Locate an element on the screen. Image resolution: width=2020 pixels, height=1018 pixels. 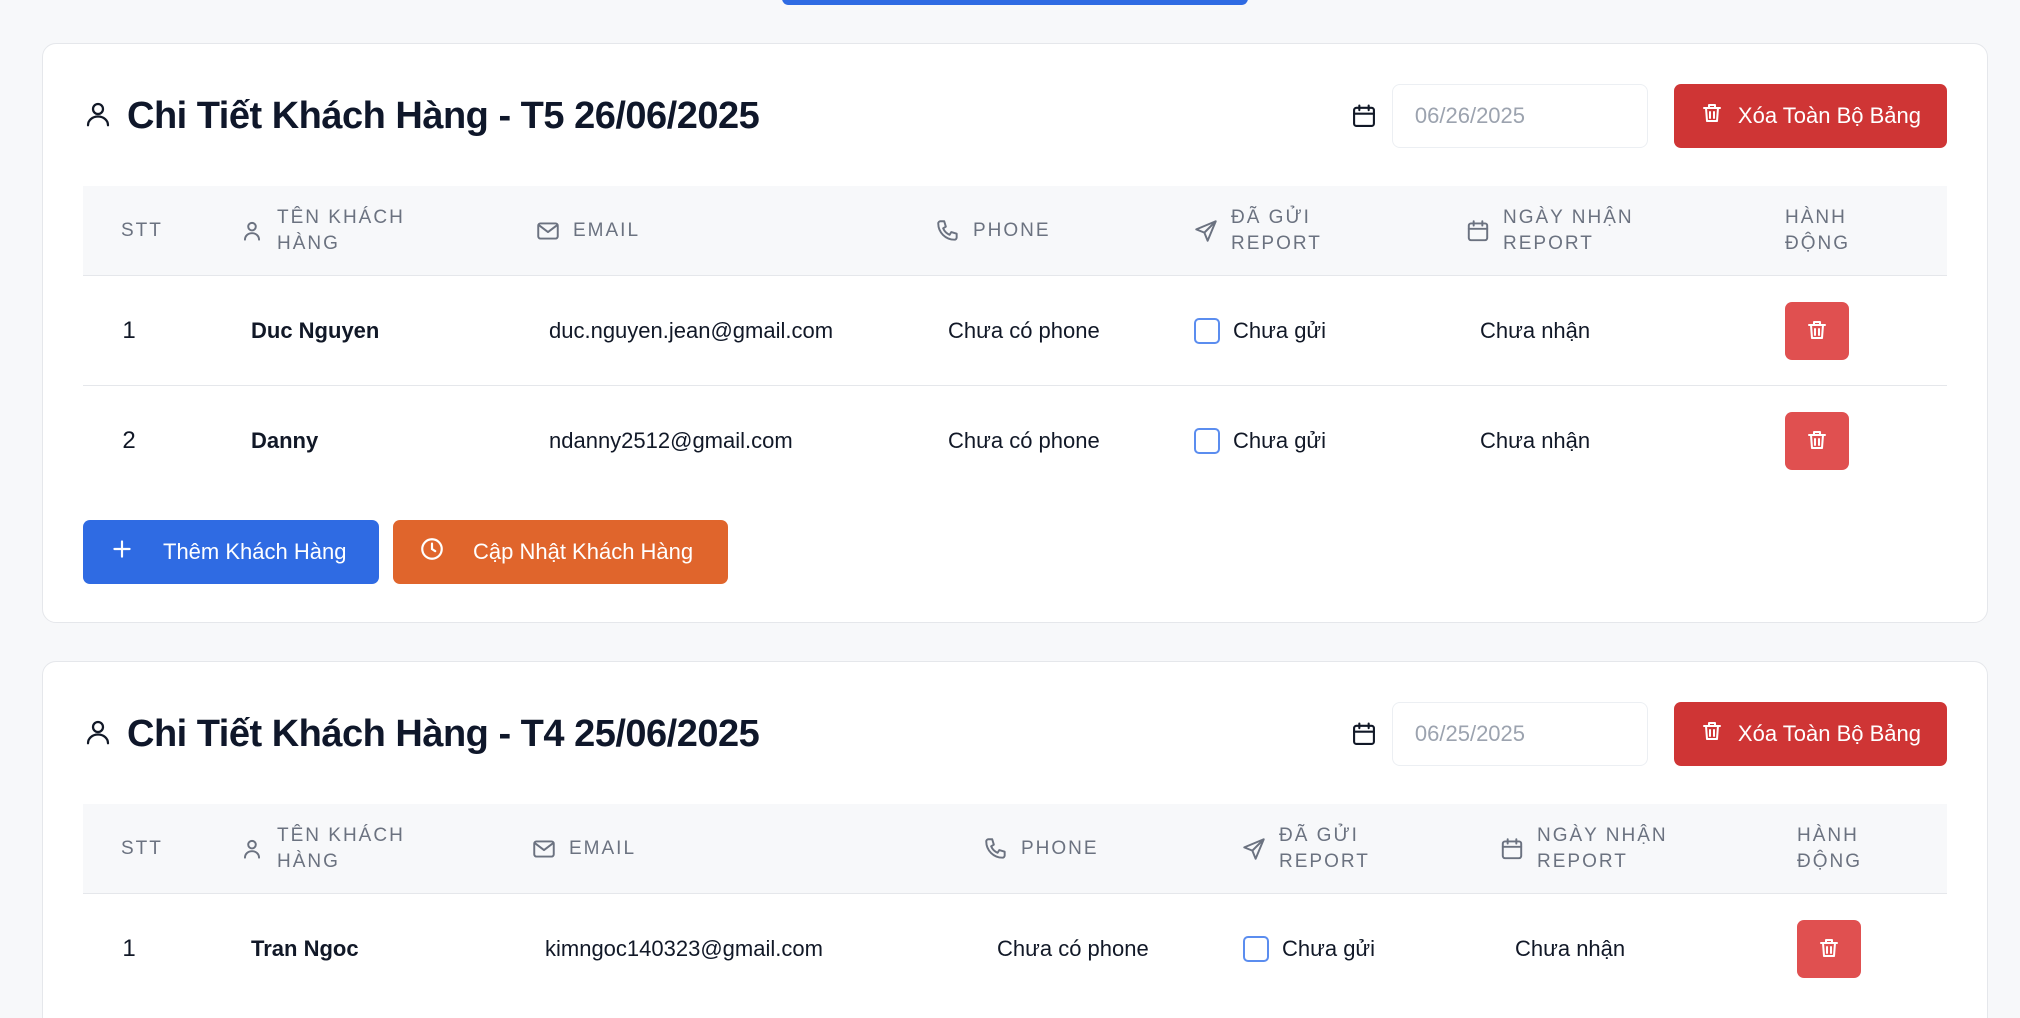
row-email: ndanny2512@gmail.com is located at coordinates (671, 440).